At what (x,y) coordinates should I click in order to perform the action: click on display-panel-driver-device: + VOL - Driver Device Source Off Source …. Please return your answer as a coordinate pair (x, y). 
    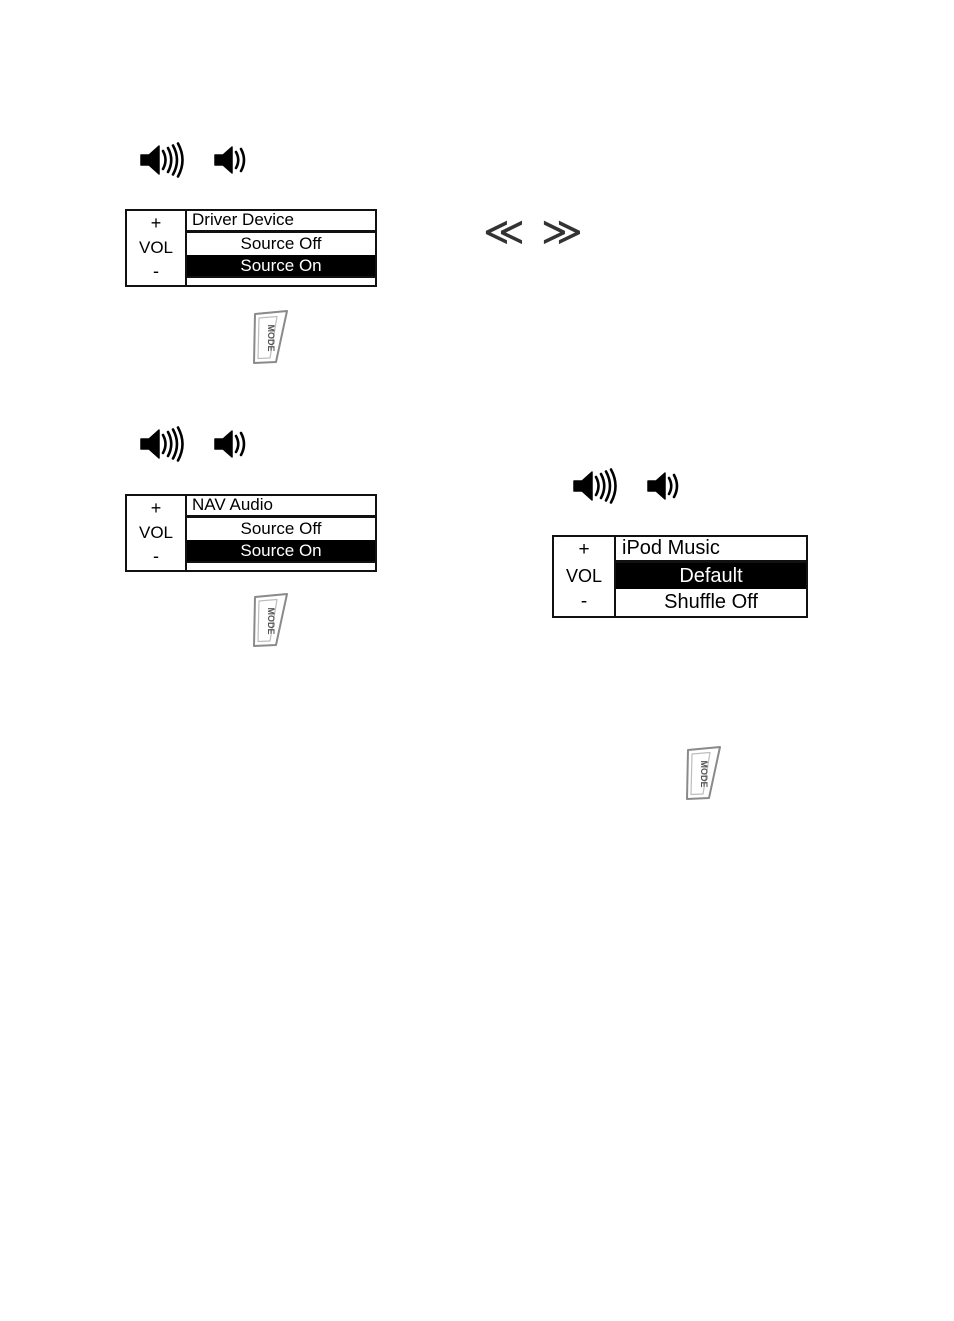
    Looking at the image, I should click on (251, 248).